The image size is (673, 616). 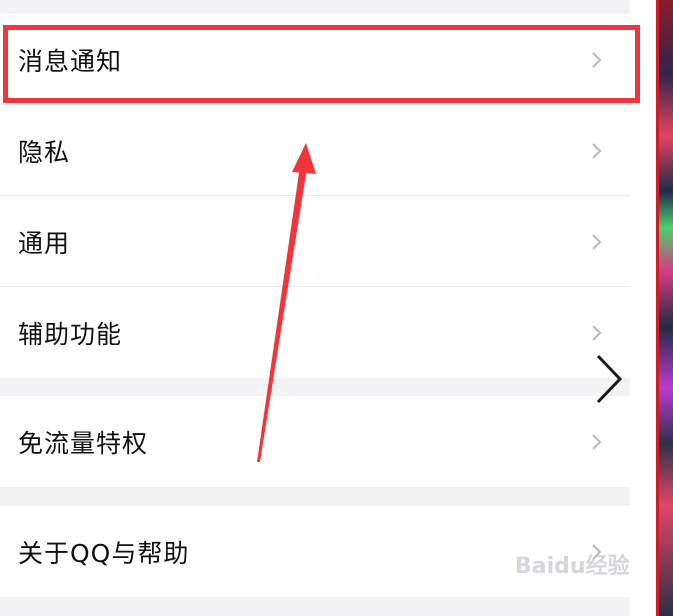 I want to click on watermark-text: Baidu经验, so click(x=572, y=566).